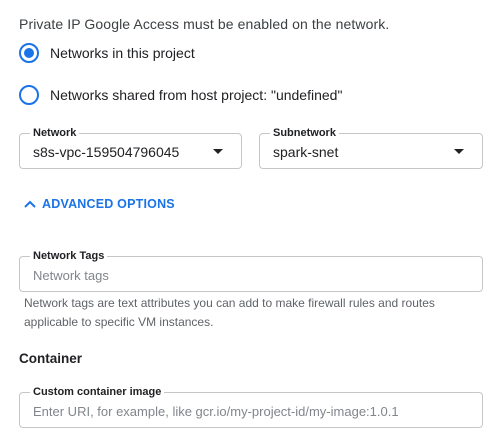  What do you see at coordinates (29, 95) in the screenshot?
I see `radio-unchecked-icon` at bounding box center [29, 95].